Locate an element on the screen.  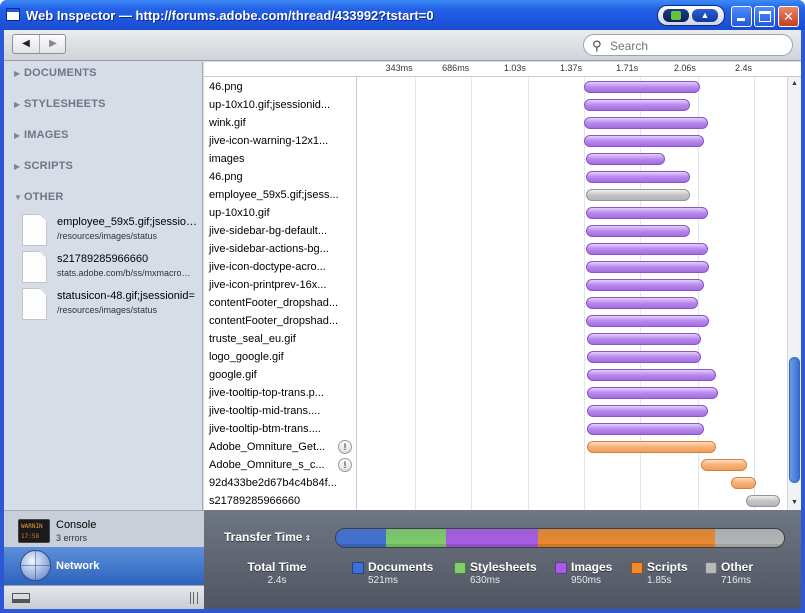
resource-row-name: Adobe_Omniture_Get...! is located at coordinates (280, 447).